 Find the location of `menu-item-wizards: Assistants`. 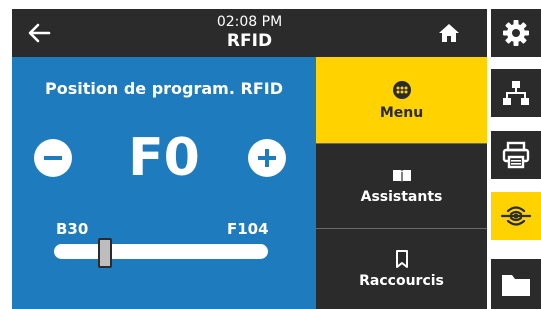

menu-item-wizards: Assistants is located at coordinates (401, 186).